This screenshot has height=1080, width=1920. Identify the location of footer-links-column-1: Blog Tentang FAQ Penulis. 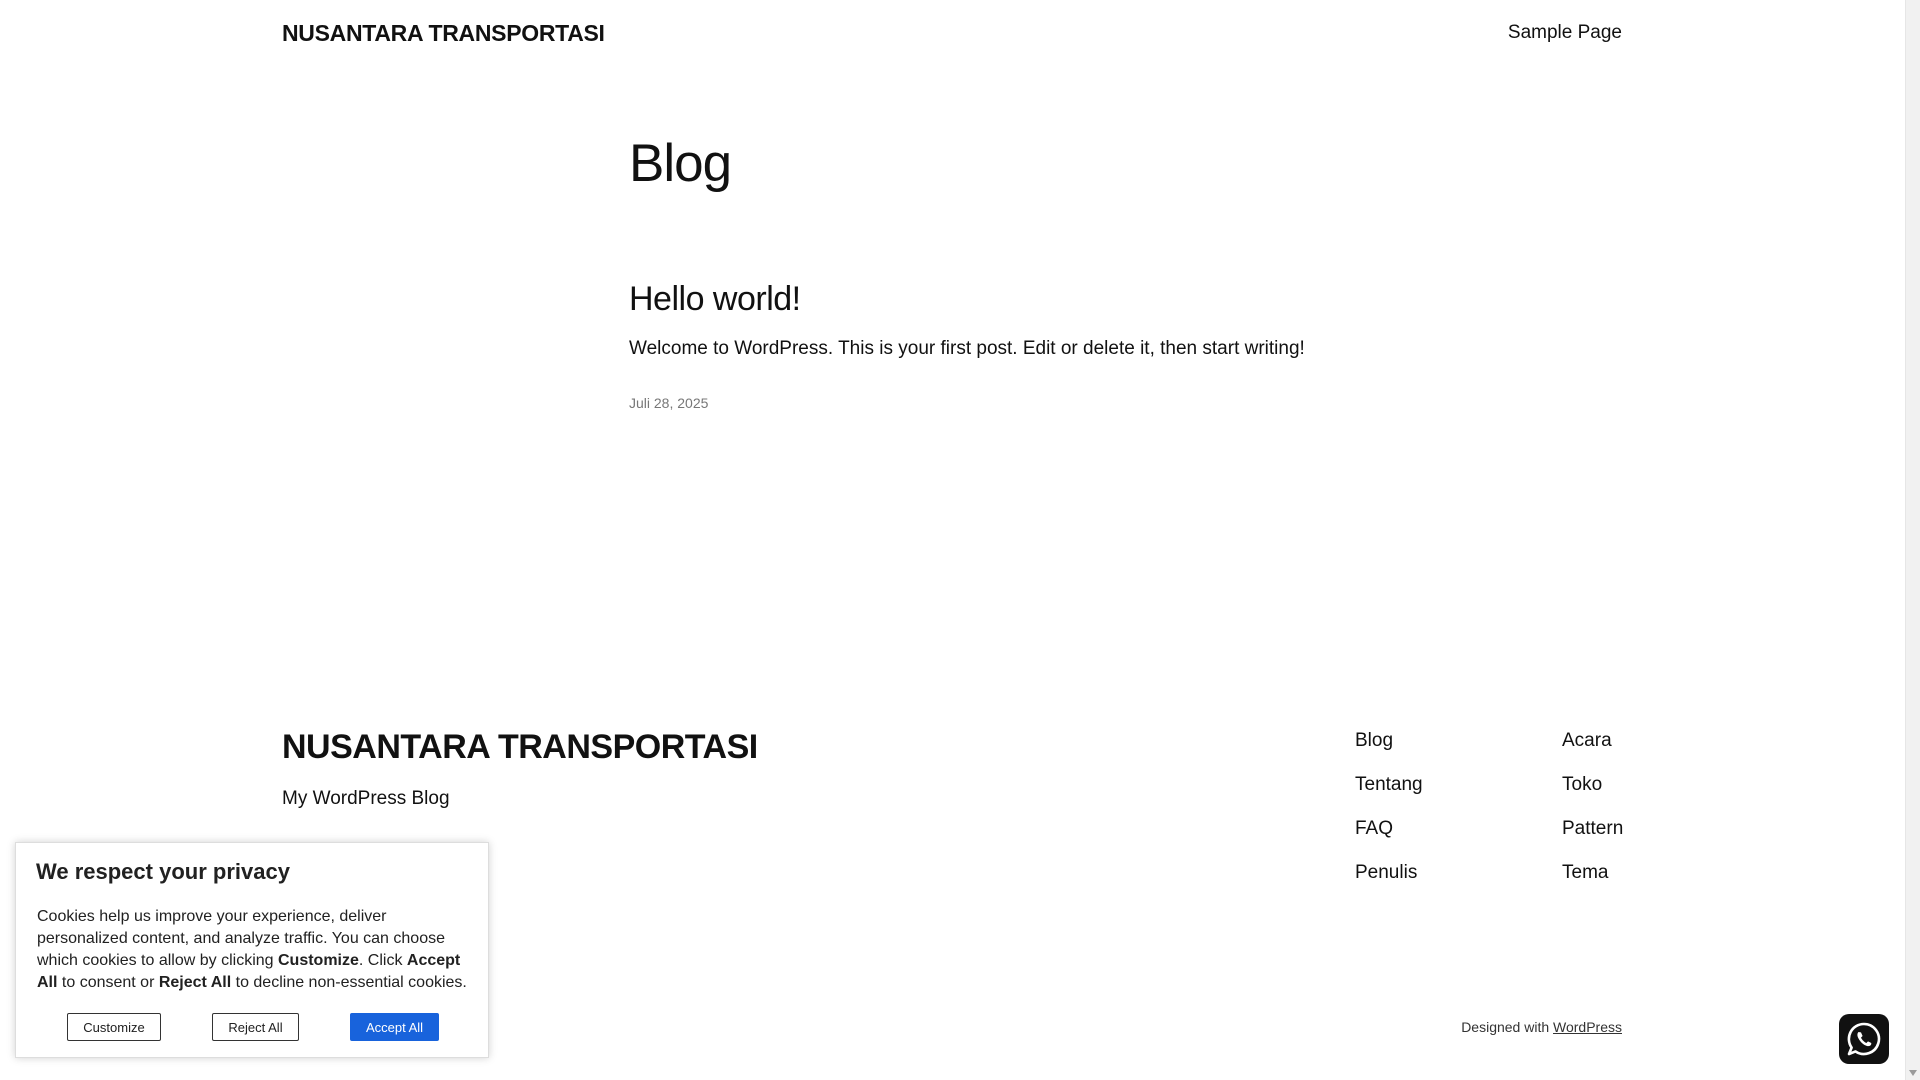
(1389, 818).